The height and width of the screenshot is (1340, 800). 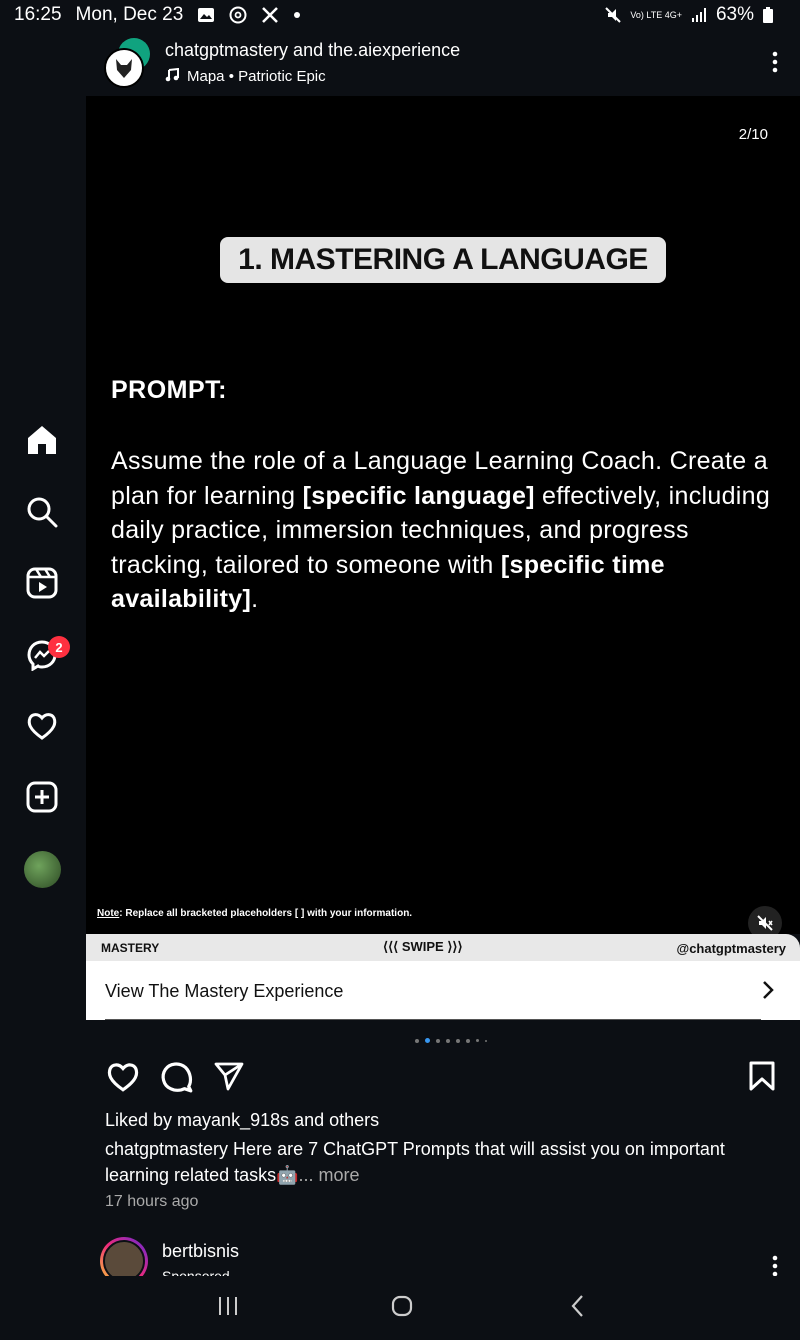 What do you see at coordinates (59, 647) in the screenshot?
I see `messenger-badge: 2` at bounding box center [59, 647].